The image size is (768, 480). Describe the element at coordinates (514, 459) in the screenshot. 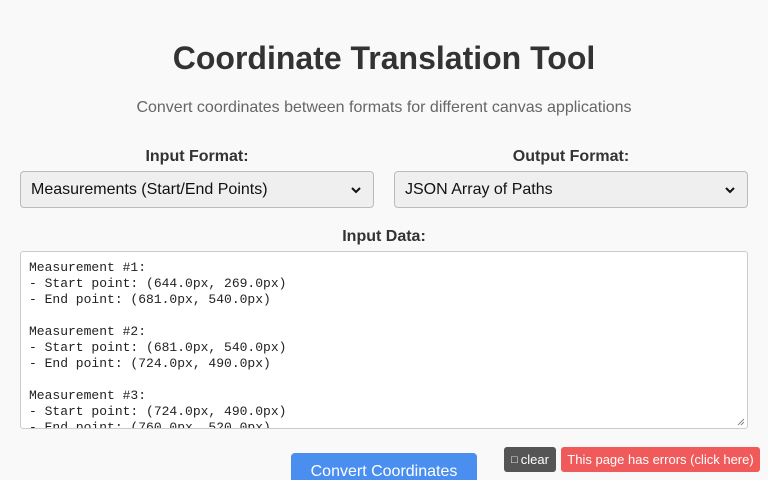

I see `box-glyph-icon: □` at that location.